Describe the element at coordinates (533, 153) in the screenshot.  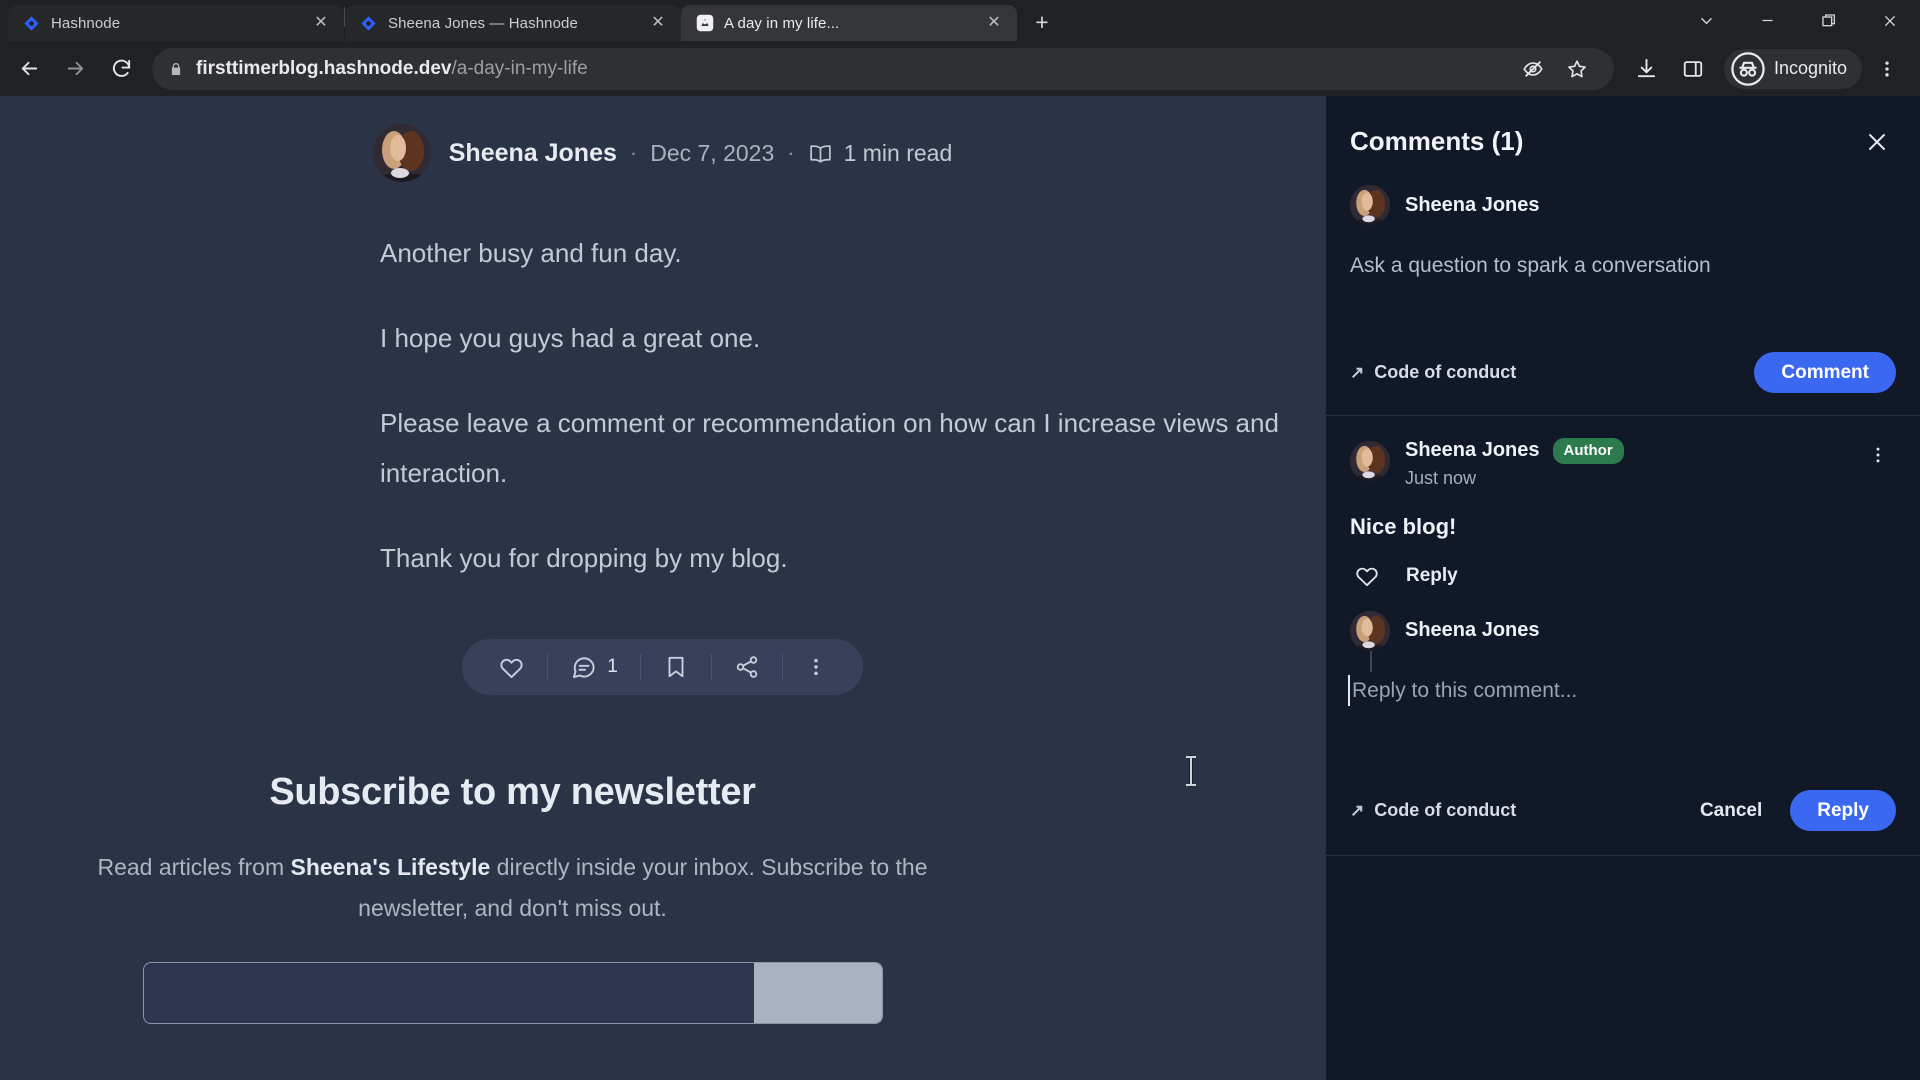
I see `post-author-name: Sheena Jones` at that location.